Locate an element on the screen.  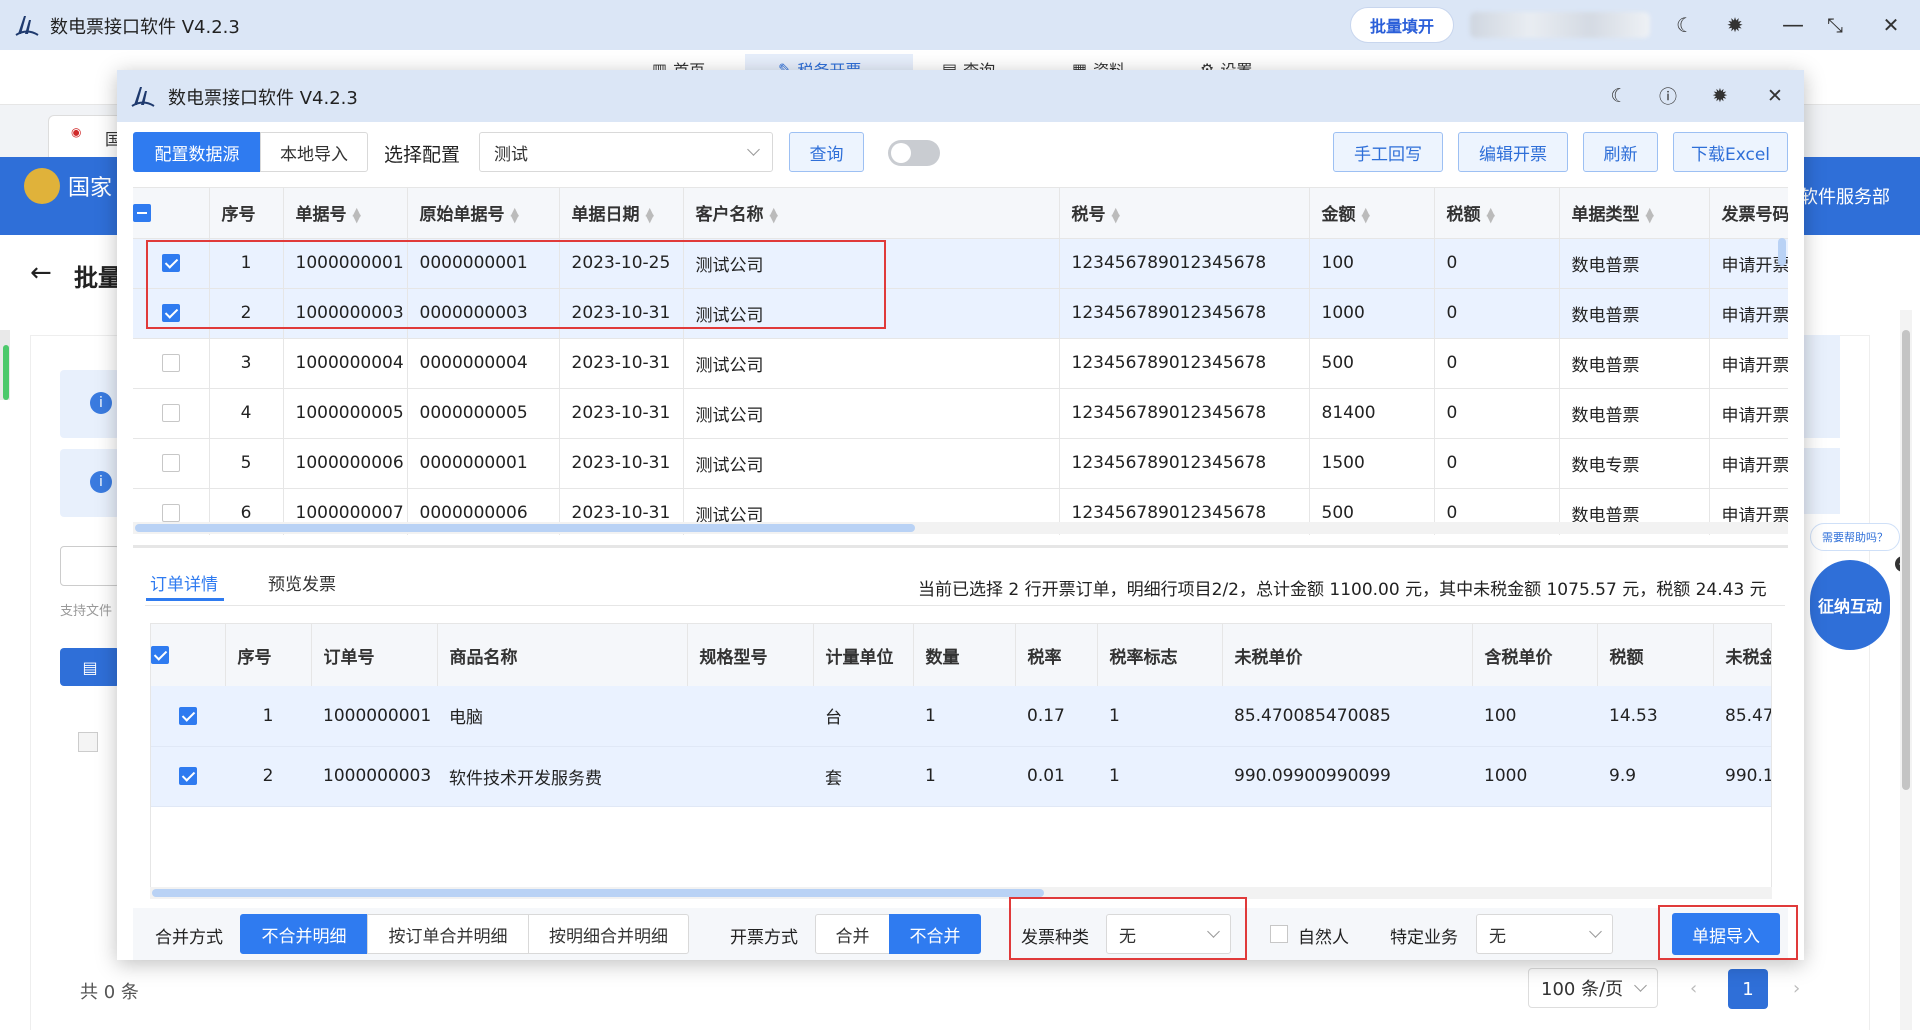
detail-hscroll-thumb is located at coordinates (598, 893).